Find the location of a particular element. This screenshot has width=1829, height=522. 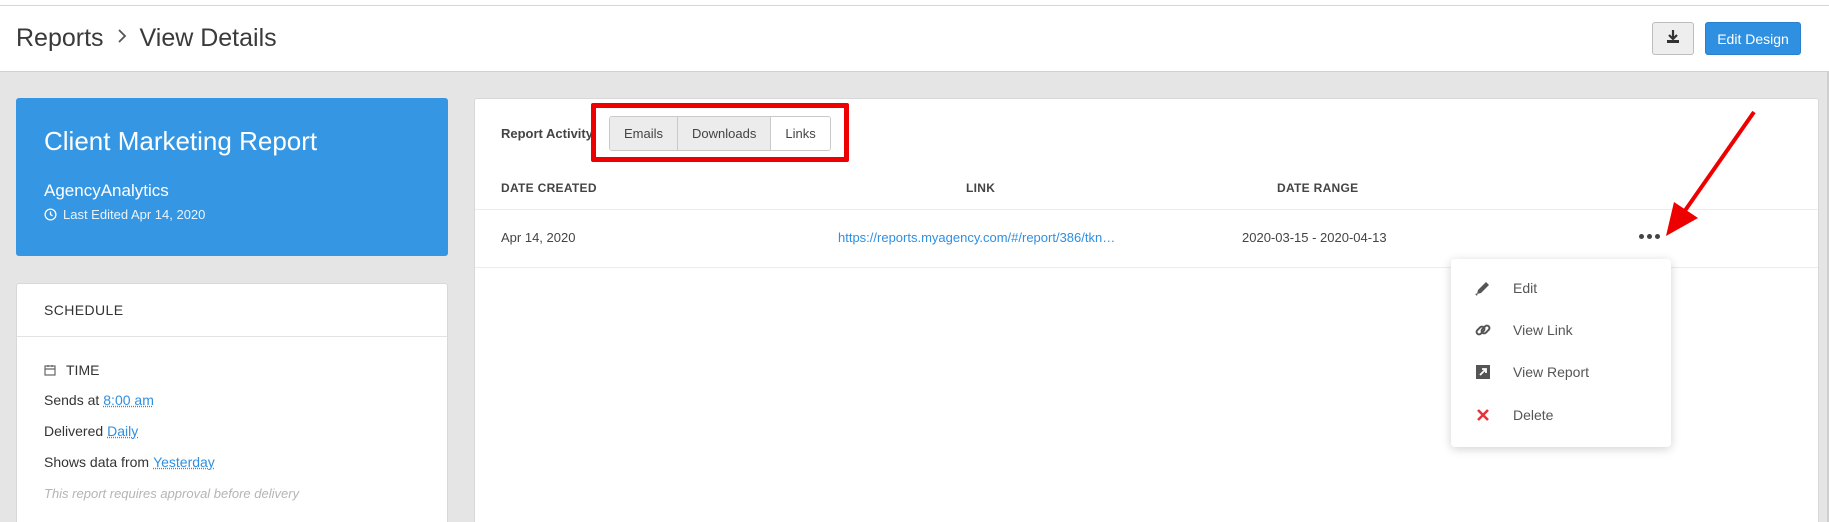

menu-item-view-report: View Report is located at coordinates (1531, 372).